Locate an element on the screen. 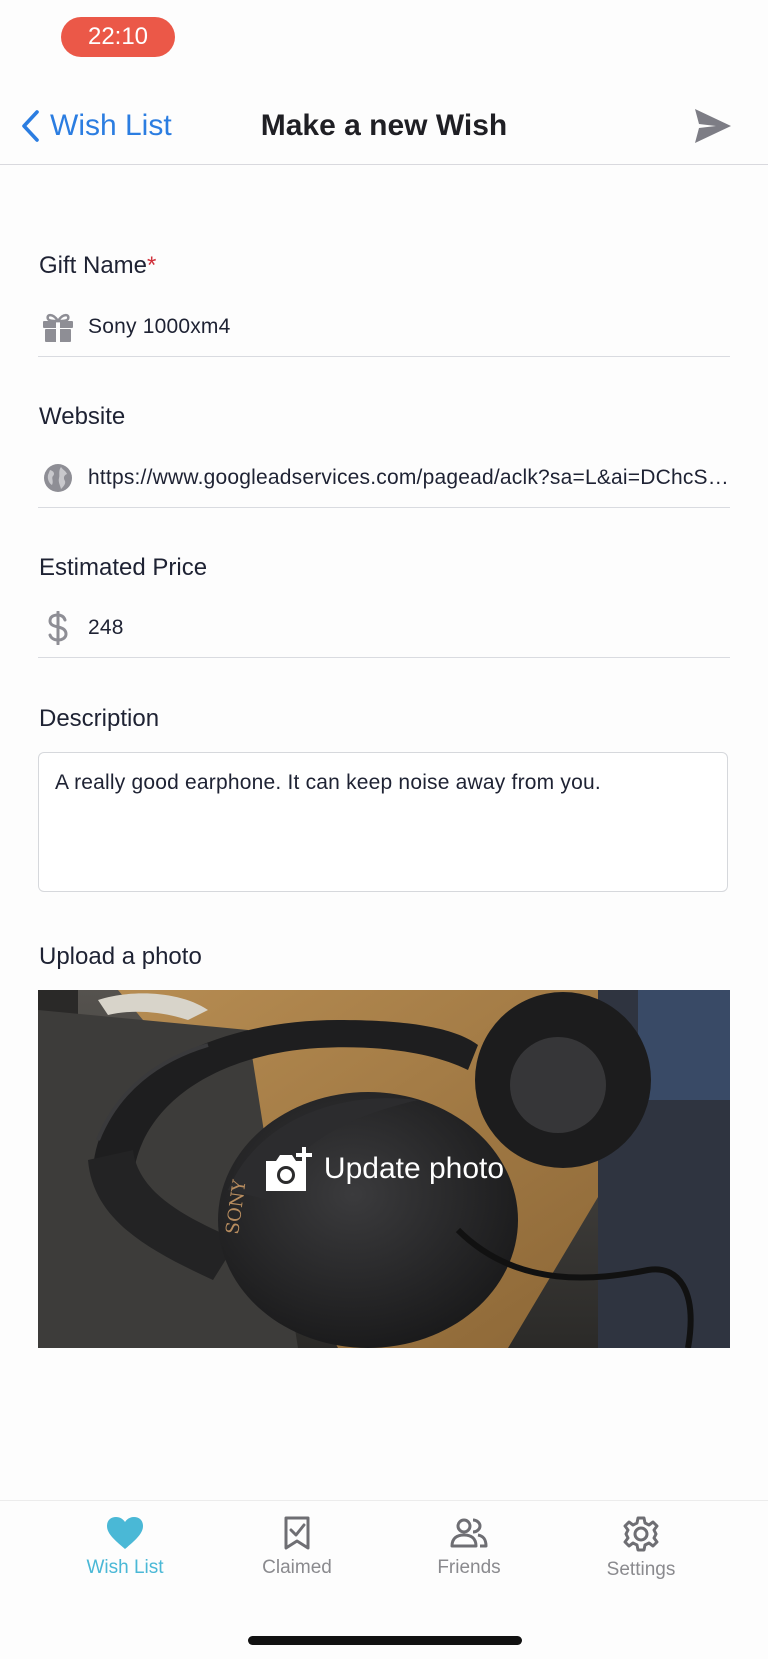 This screenshot has width=768, height=1659. status-time: 22:10 is located at coordinates (118, 37).